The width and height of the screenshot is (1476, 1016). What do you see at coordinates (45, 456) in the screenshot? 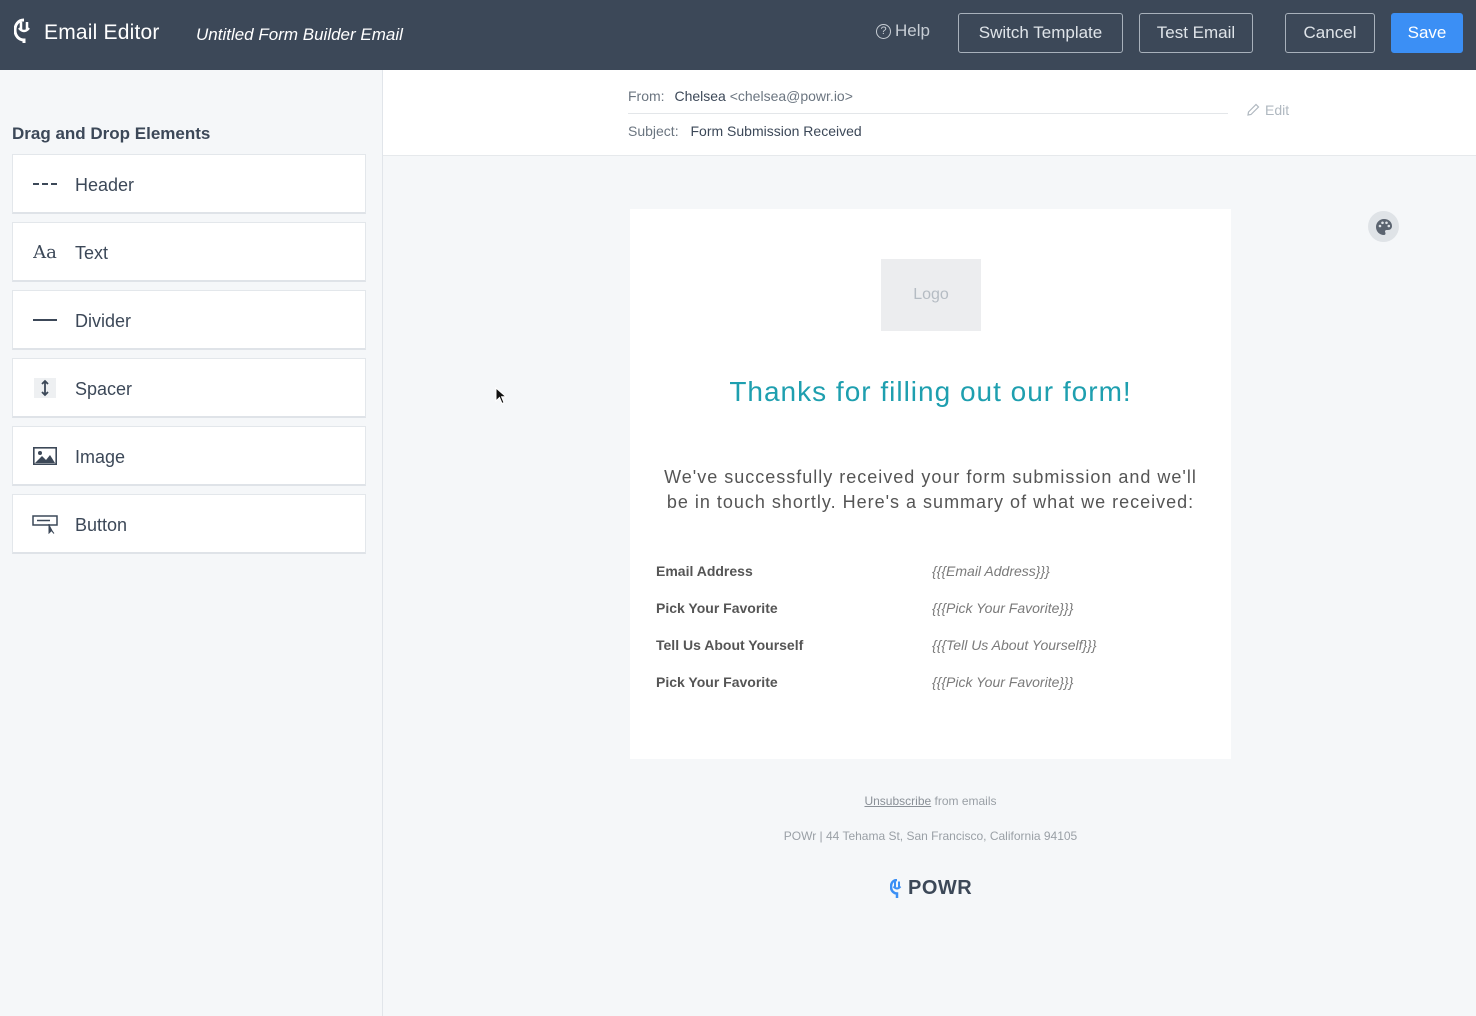
I see `image-icon` at bounding box center [45, 456].